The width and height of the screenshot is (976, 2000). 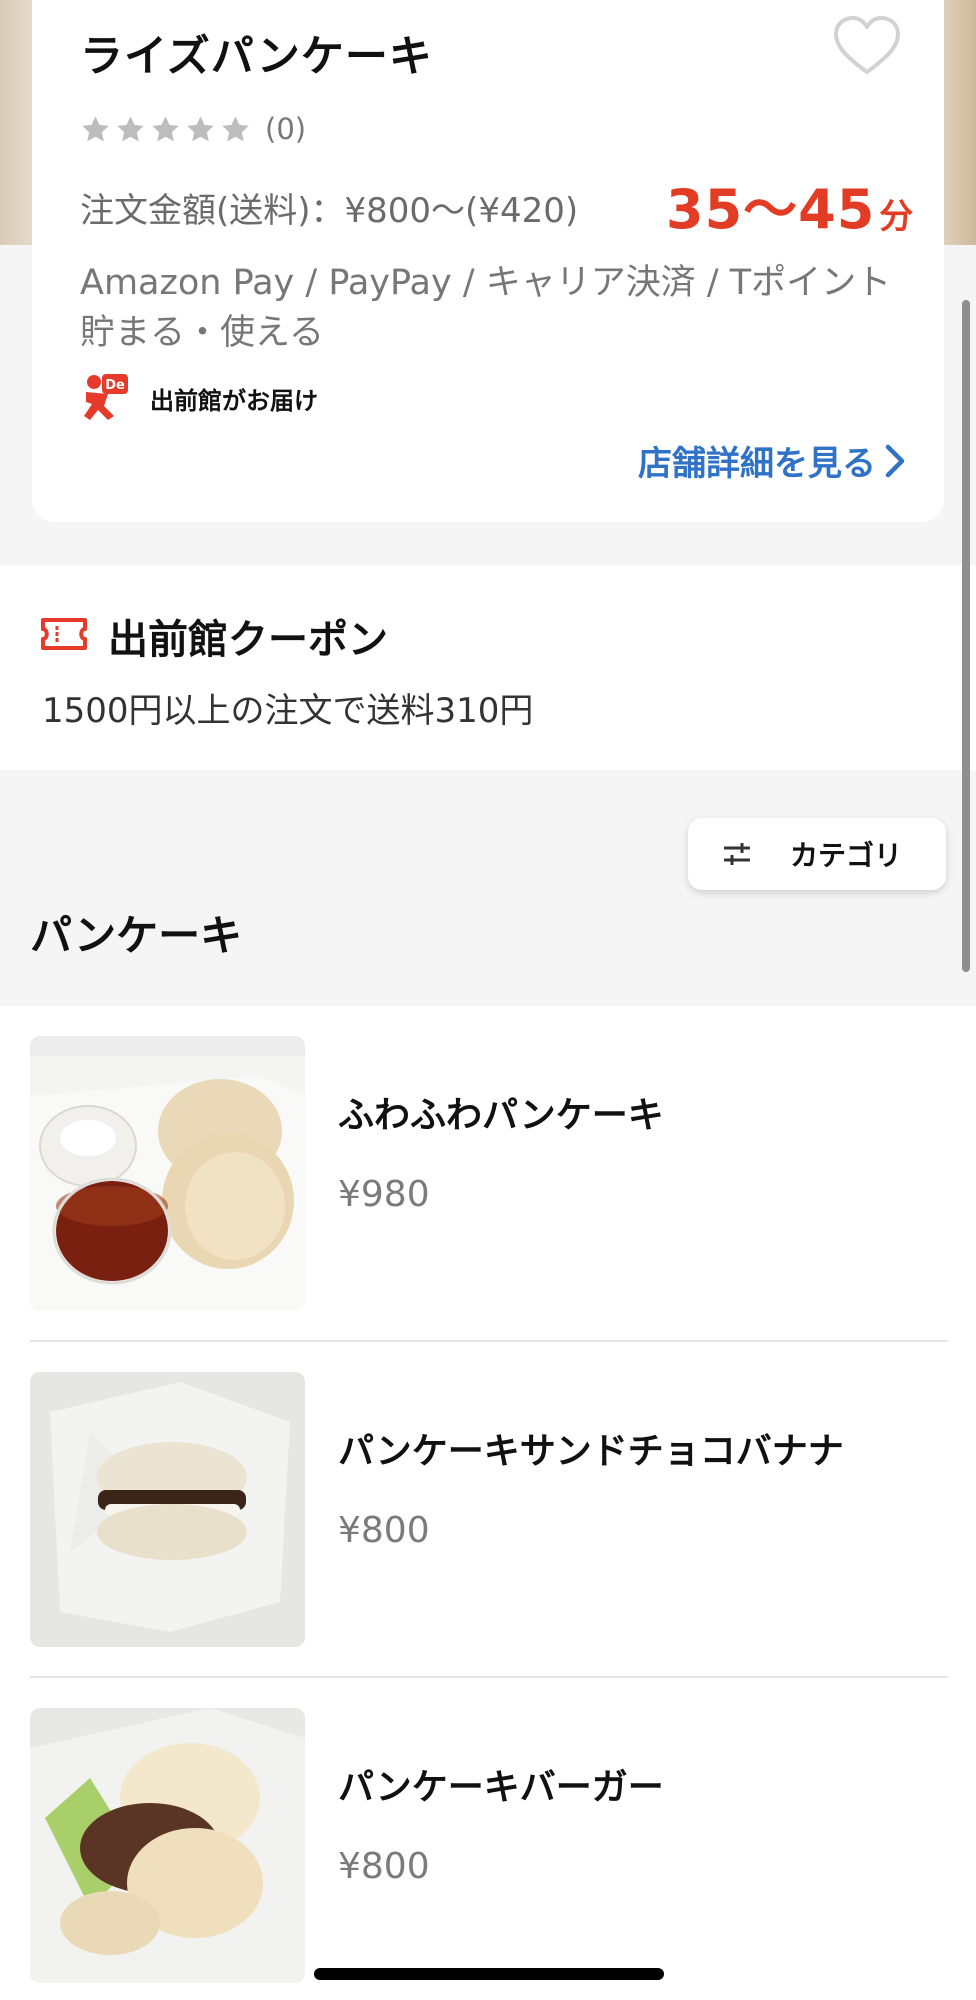 What do you see at coordinates (64, 634) in the screenshot?
I see `ticket-icon` at bounding box center [64, 634].